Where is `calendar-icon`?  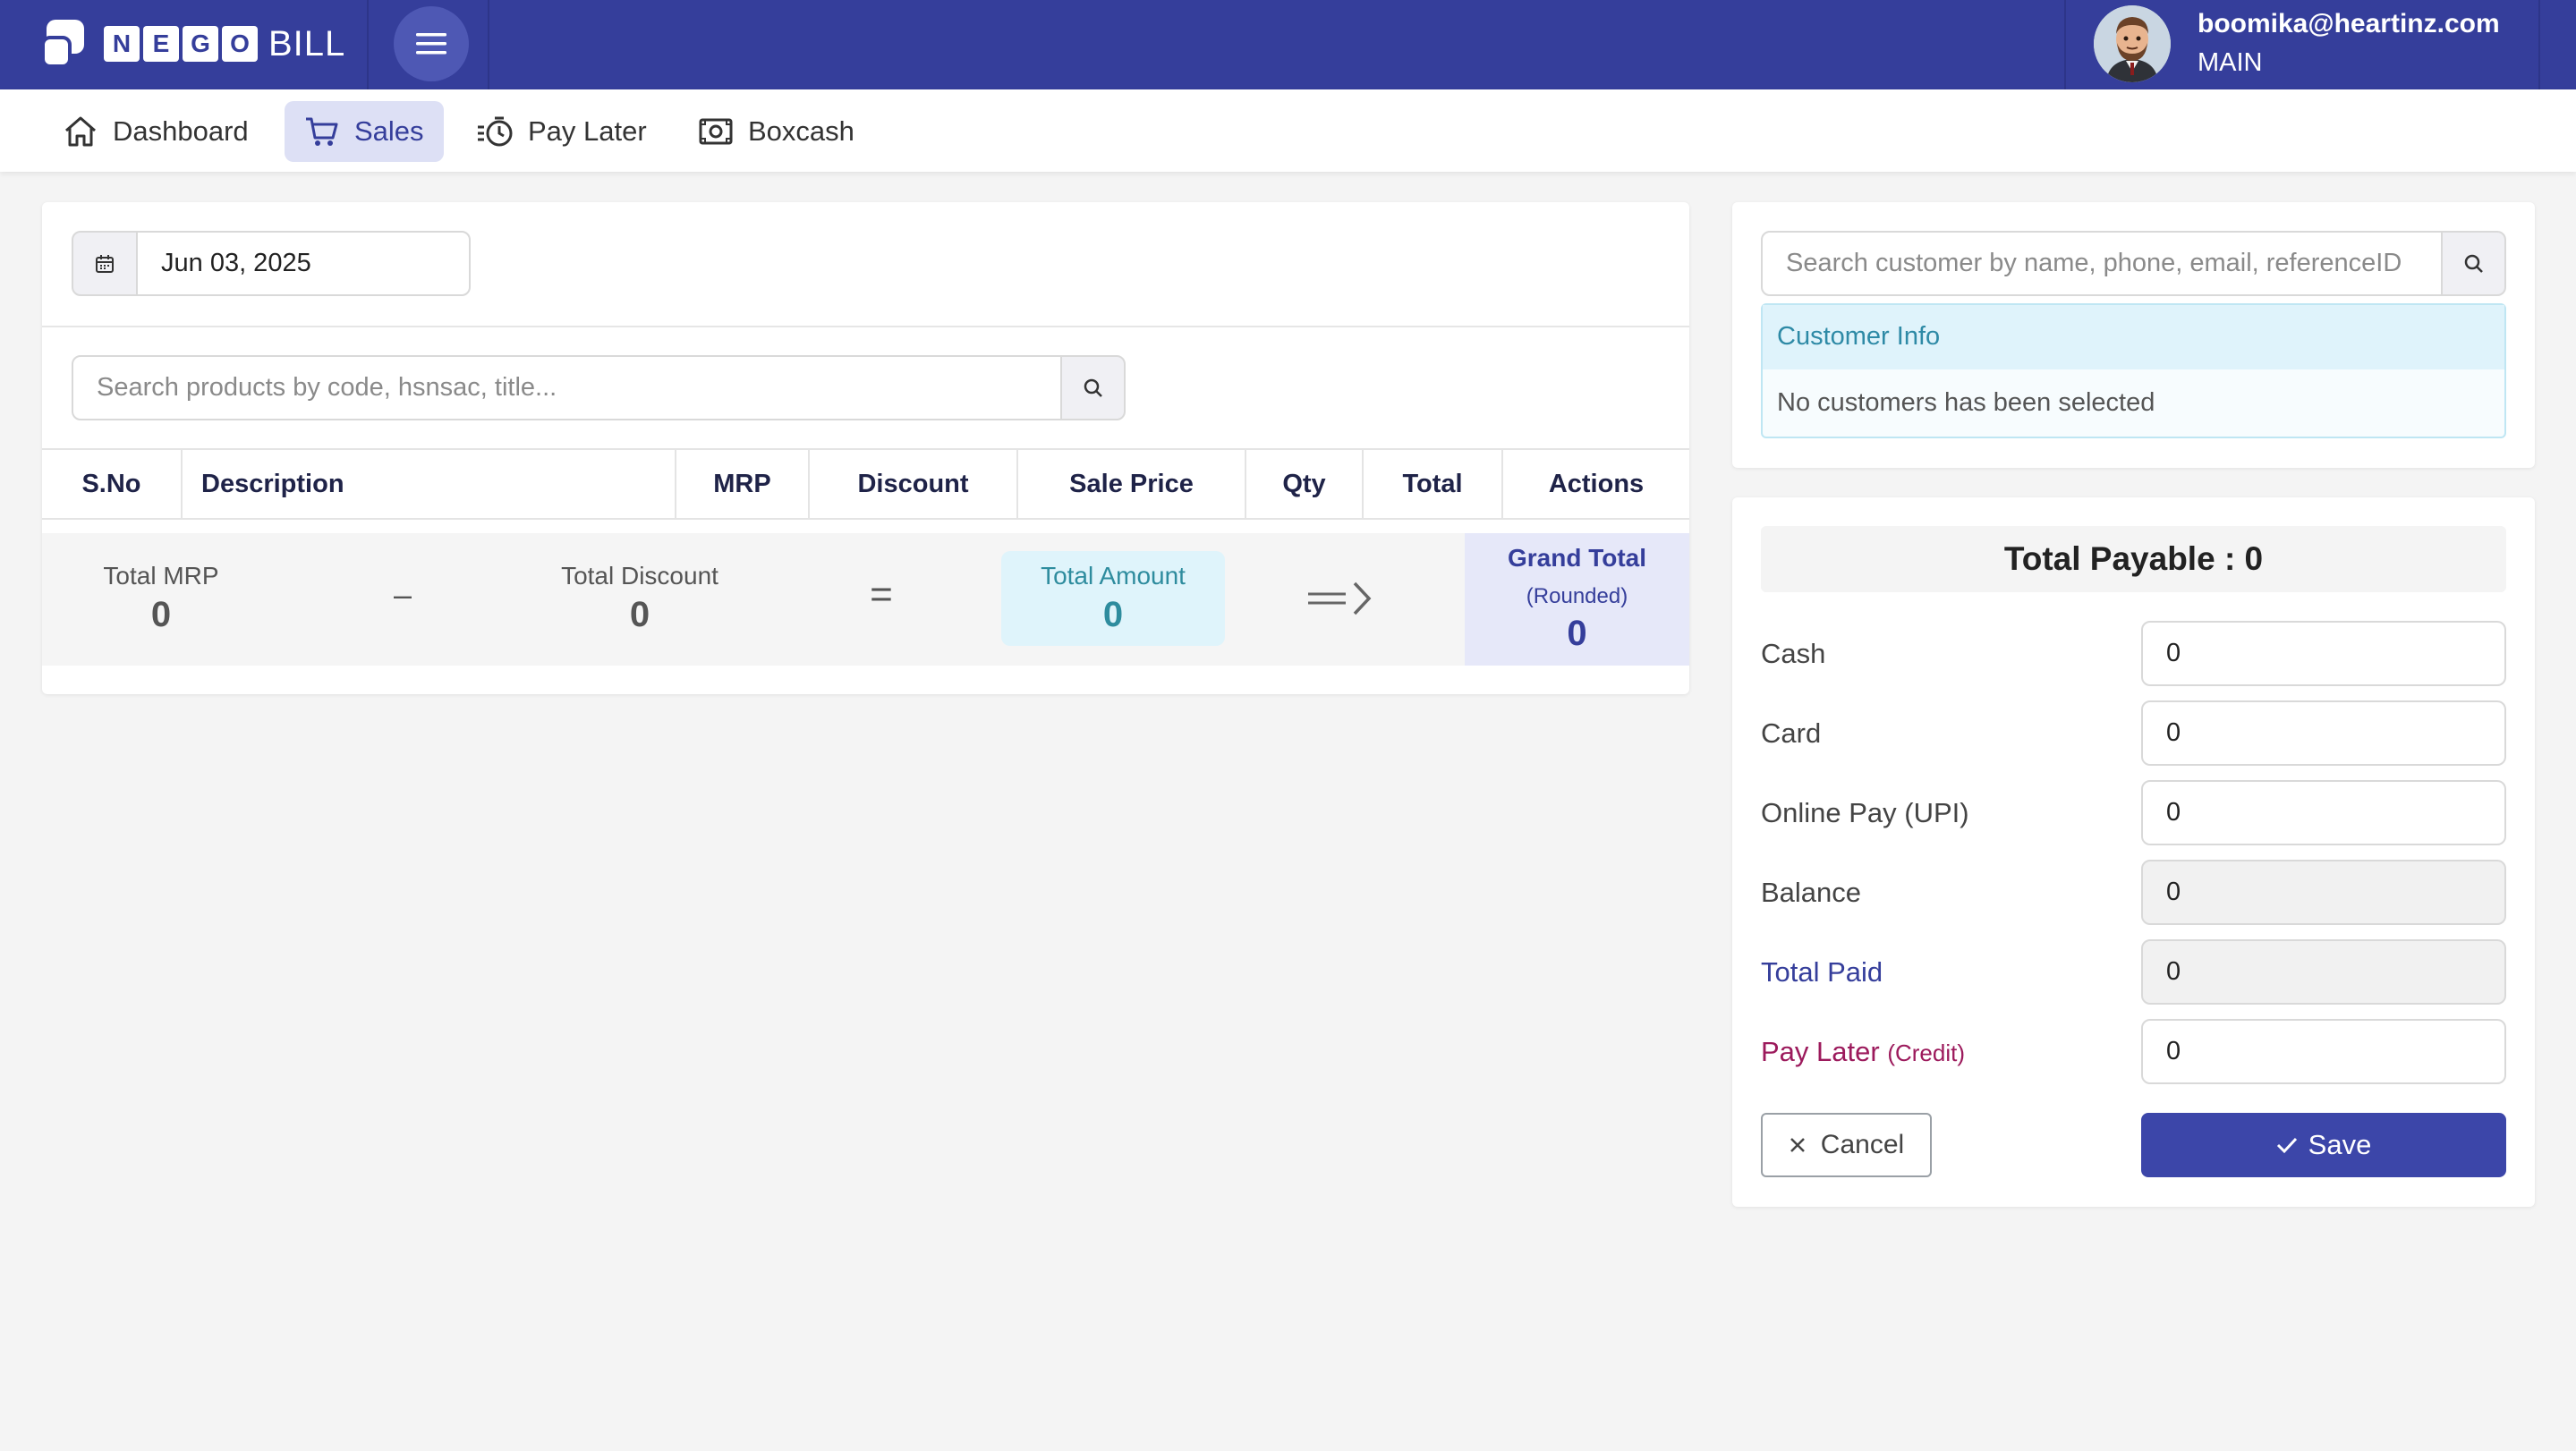
calendar-icon is located at coordinates (105, 263).